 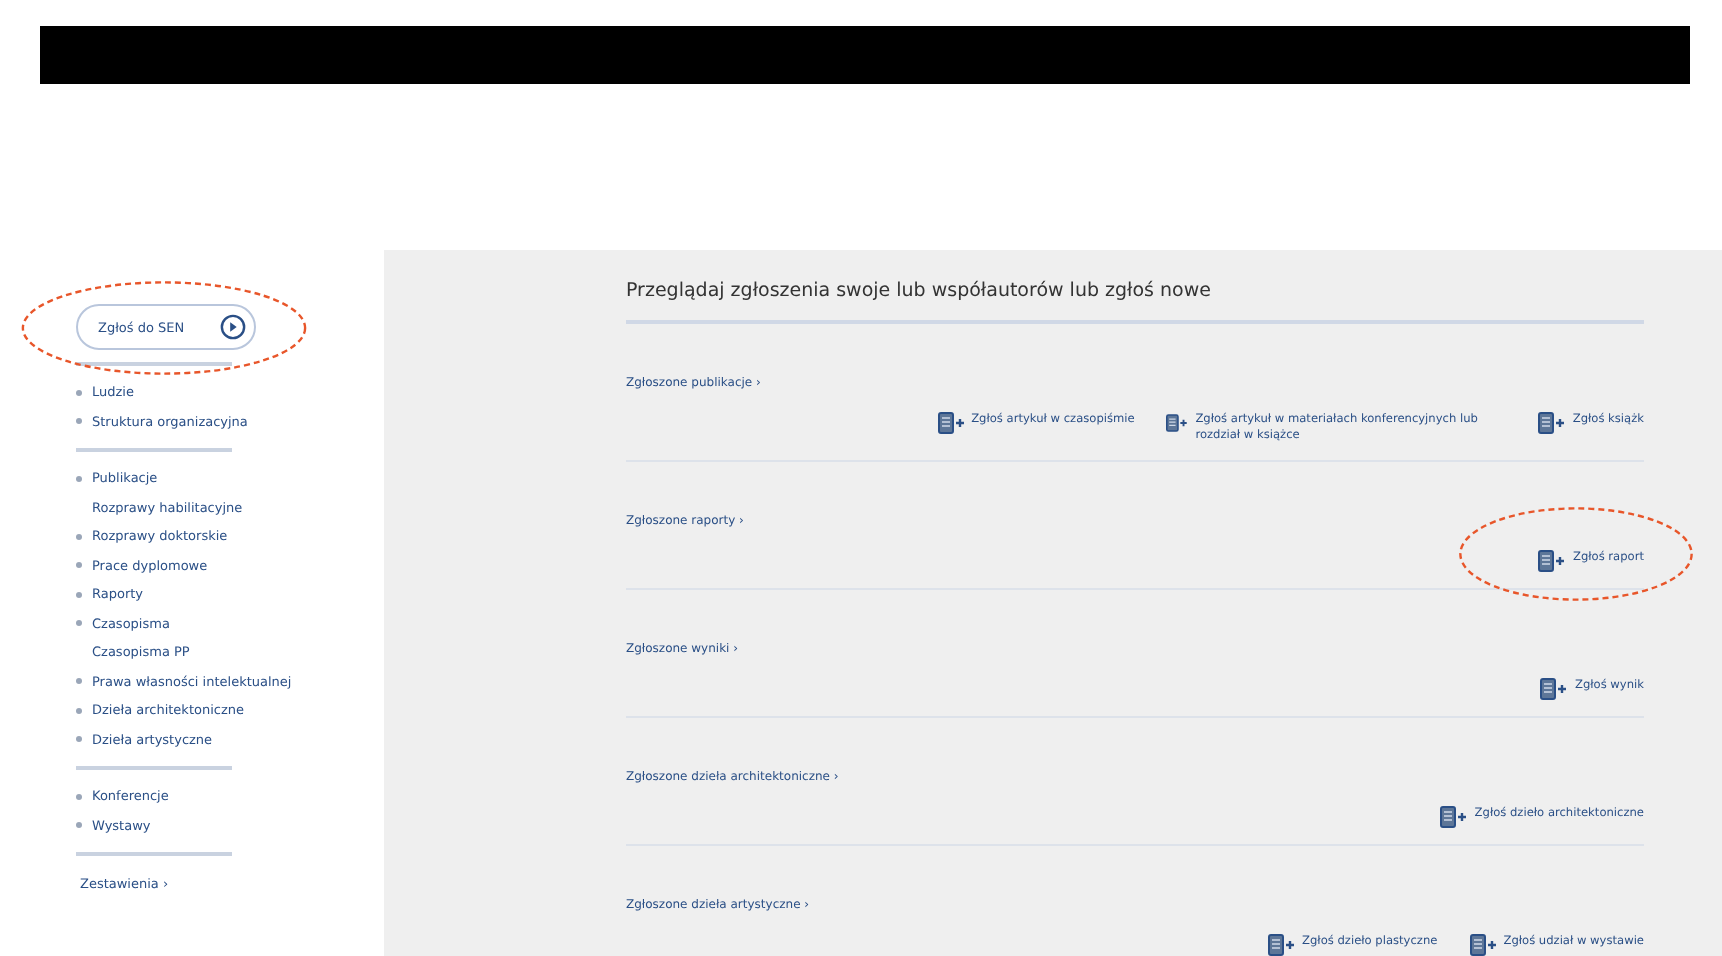 What do you see at coordinates (233, 327) in the screenshot?
I see `play-icon` at bounding box center [233, 327].